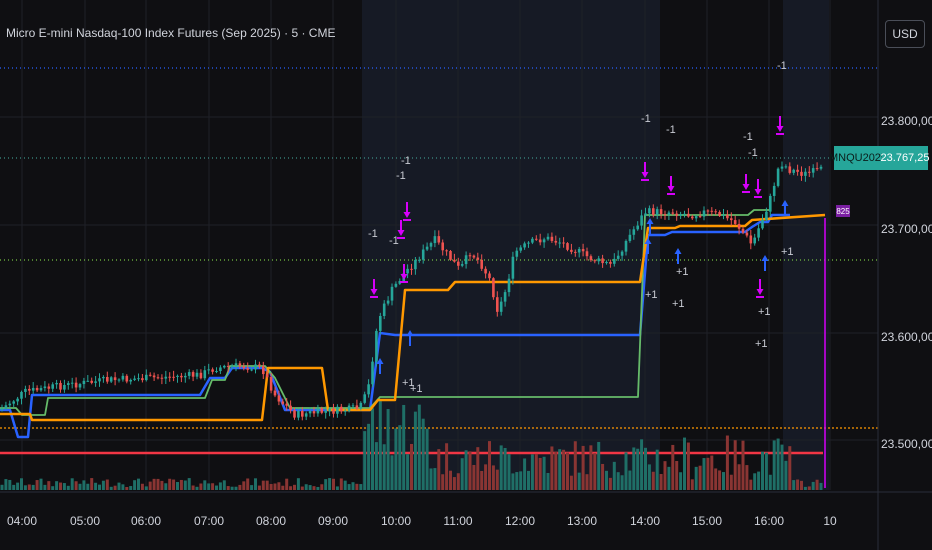 The height and width of the screenshot is (550, 932). What do you see at coordinates (906, 229) in the screenshot?
I see `price-label: 23.700,00` at bounding box center [906, 229].